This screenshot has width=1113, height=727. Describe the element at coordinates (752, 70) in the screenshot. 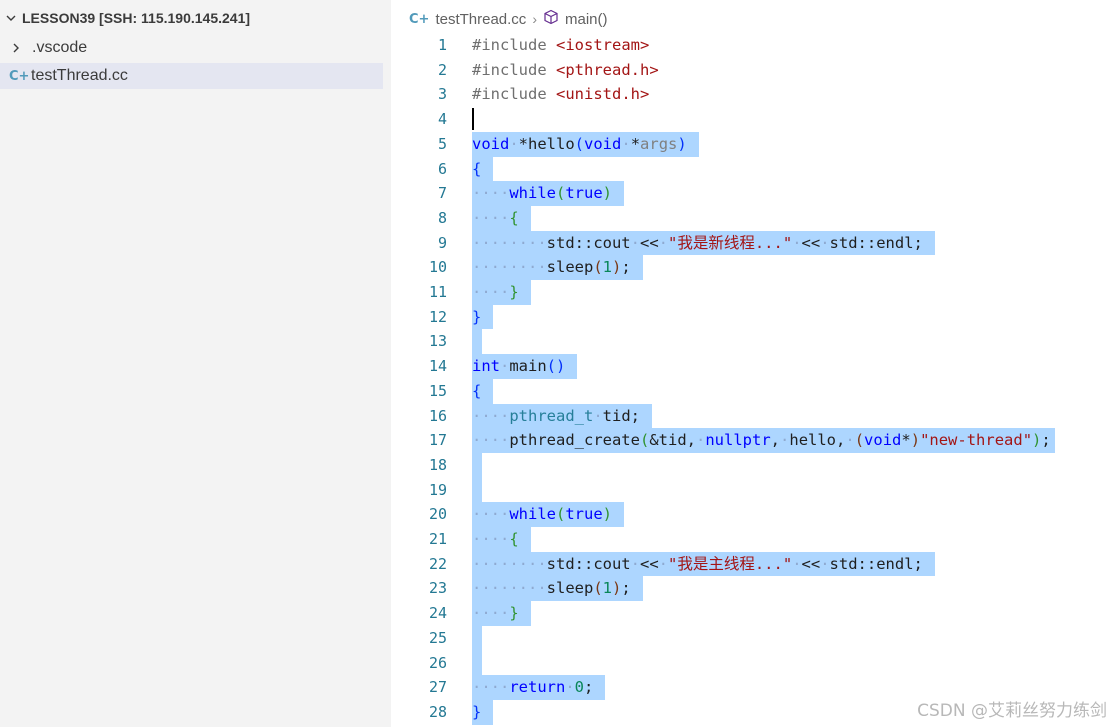

I see `code-line: 2 #include <pthread.h>` at that location.